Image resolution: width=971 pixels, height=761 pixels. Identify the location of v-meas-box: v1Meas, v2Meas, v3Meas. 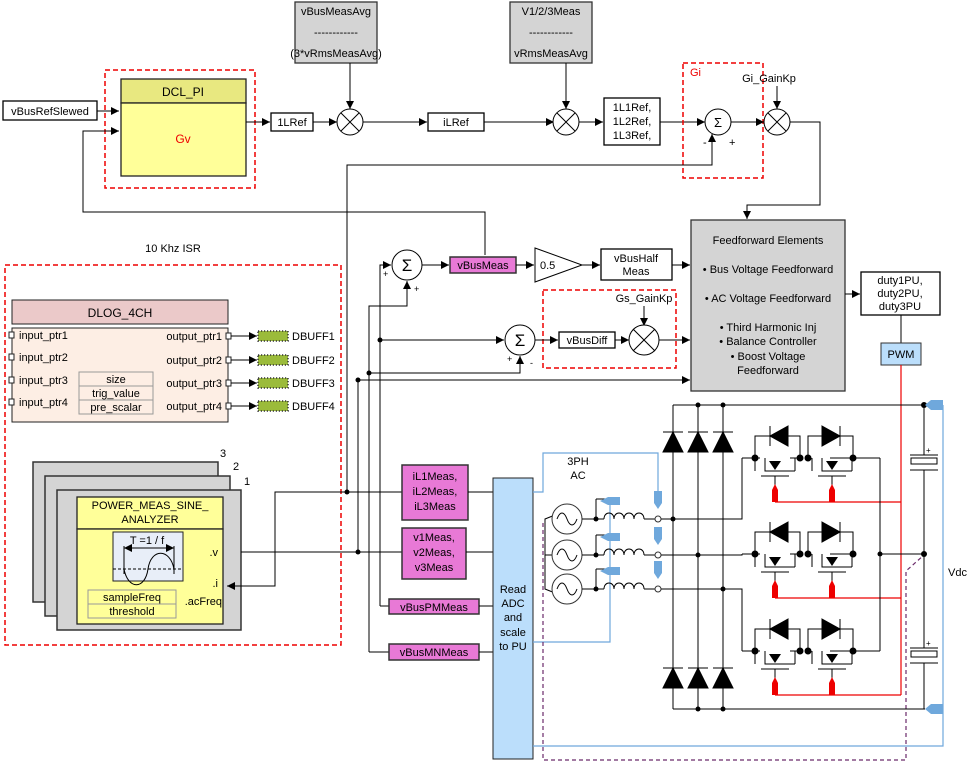
(434, 553).